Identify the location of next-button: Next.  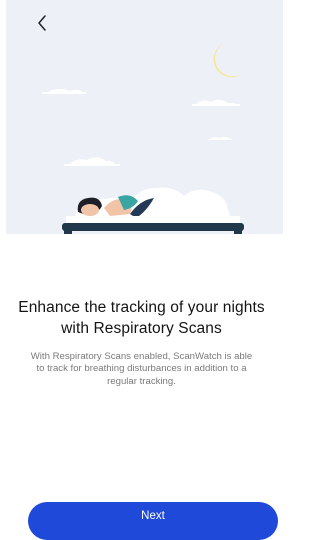
(153, 521).